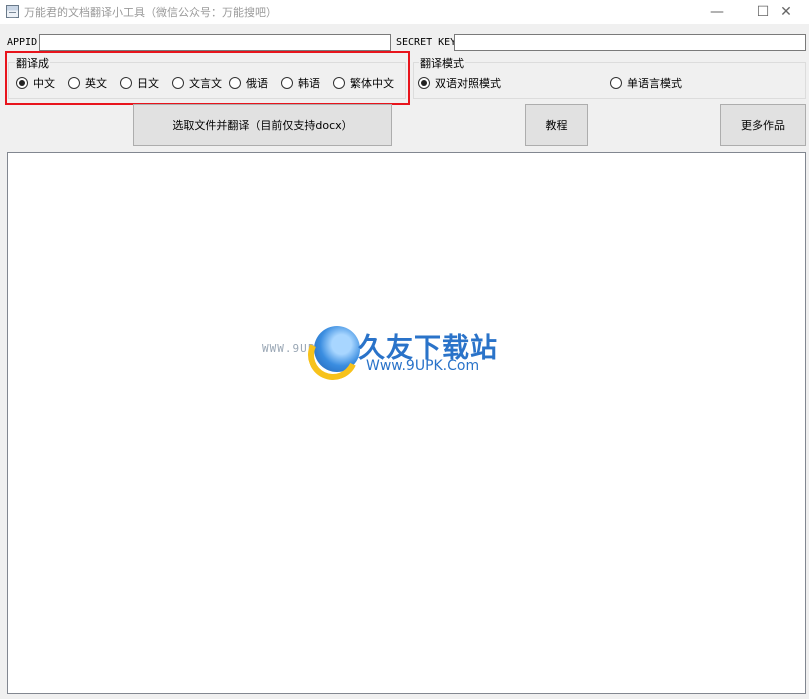  Describe the element at coordinates (423, 366) in the screenshot. I see `watermark-url: Www.9UPK.Com` at that location.